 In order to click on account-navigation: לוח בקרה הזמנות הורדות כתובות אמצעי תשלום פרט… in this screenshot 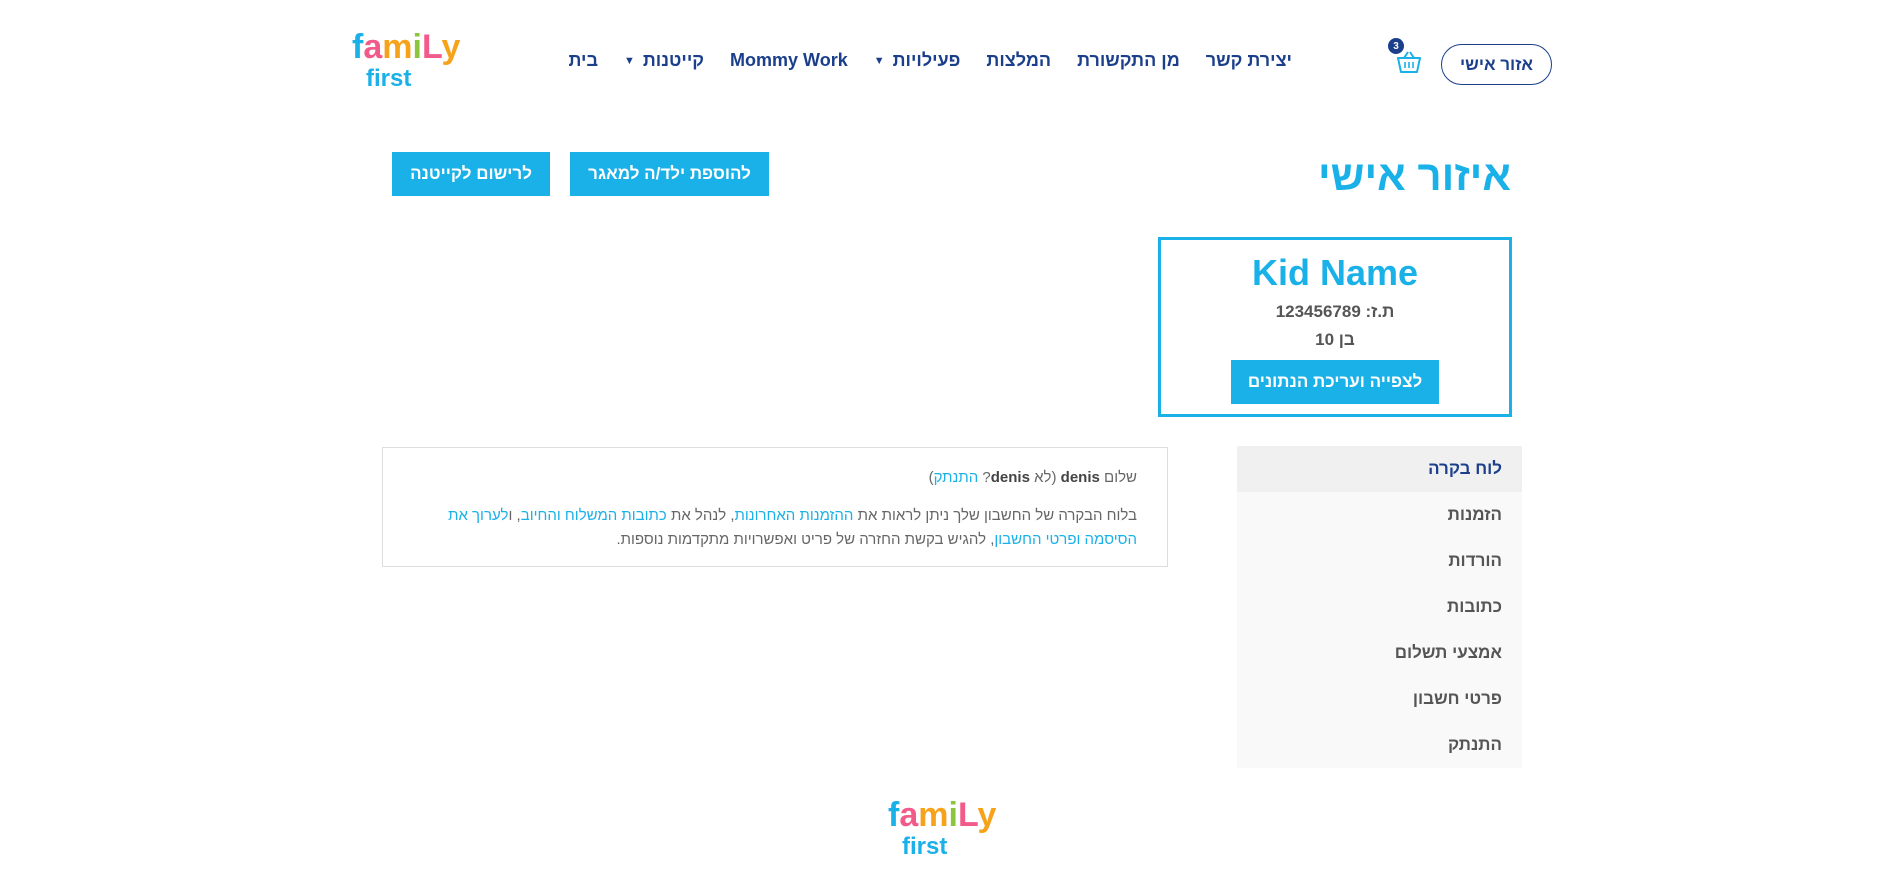, I will do `click(1379, 607)`.